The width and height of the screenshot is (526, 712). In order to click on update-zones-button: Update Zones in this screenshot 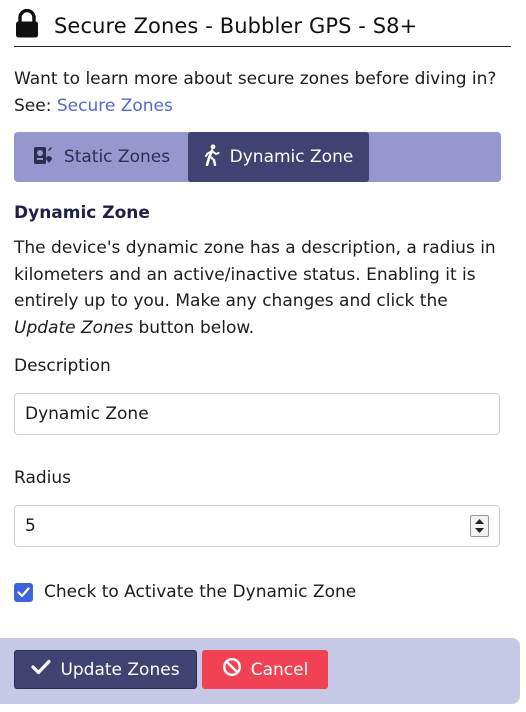, I will do `click(105, 669)`.